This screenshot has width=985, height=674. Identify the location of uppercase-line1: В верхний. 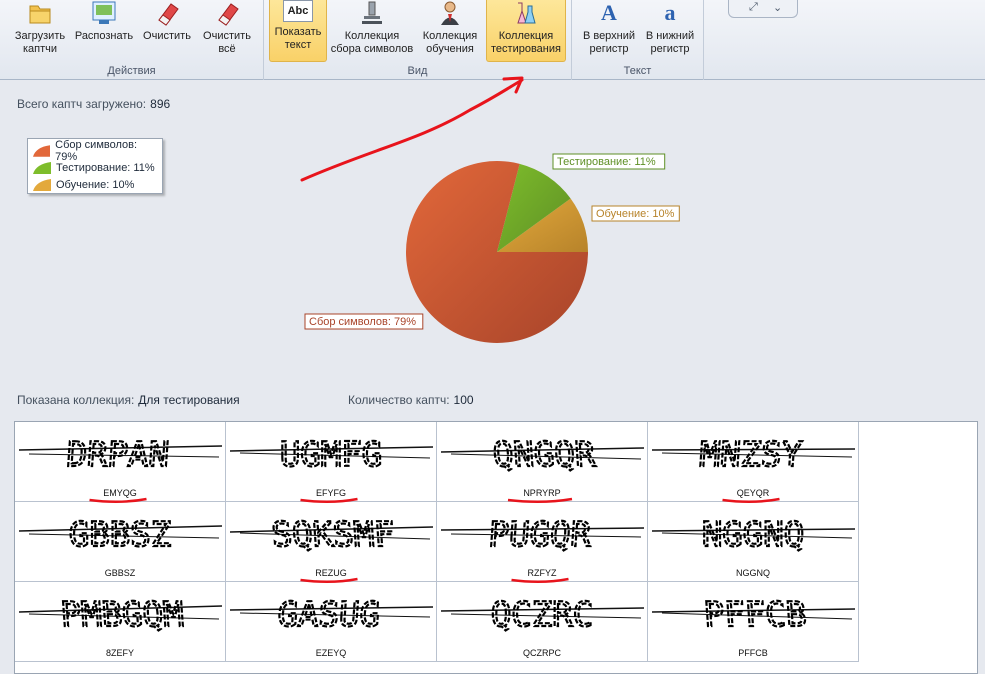
(609, 36).